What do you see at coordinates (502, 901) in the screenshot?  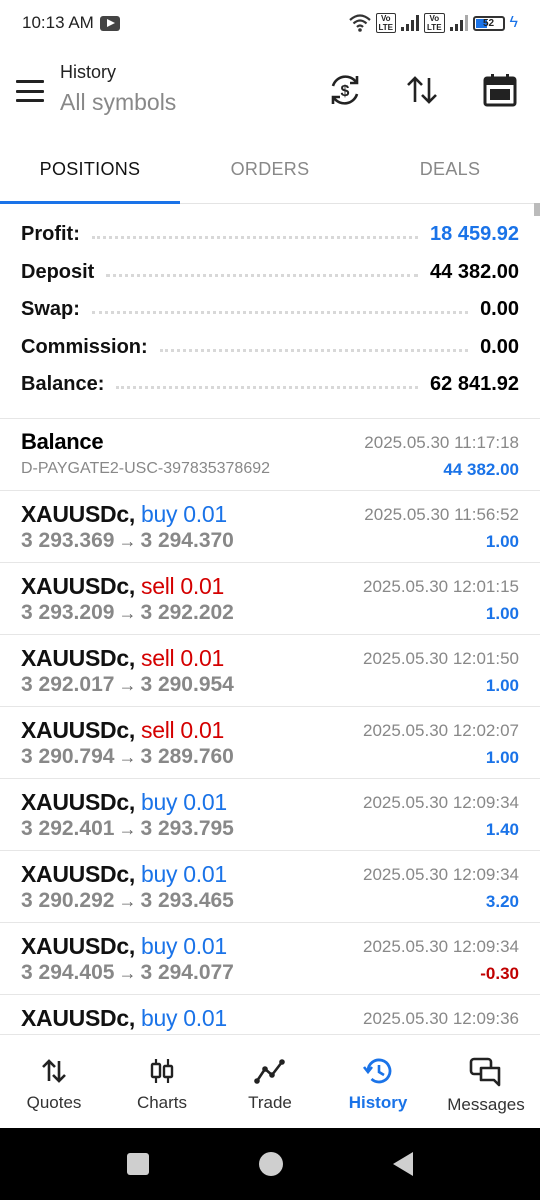 I see `position-profit: 3.20` at bounding box center [502, 901].